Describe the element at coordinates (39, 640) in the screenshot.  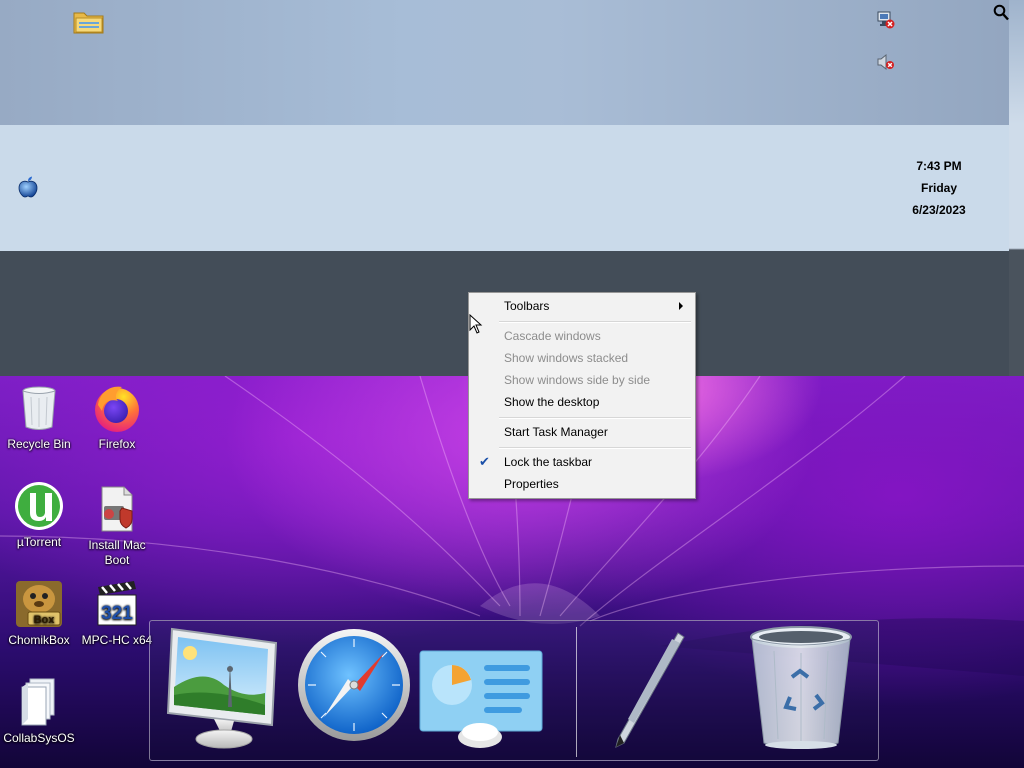
I see `desktop-icon-label: ChomikBox` at that location.